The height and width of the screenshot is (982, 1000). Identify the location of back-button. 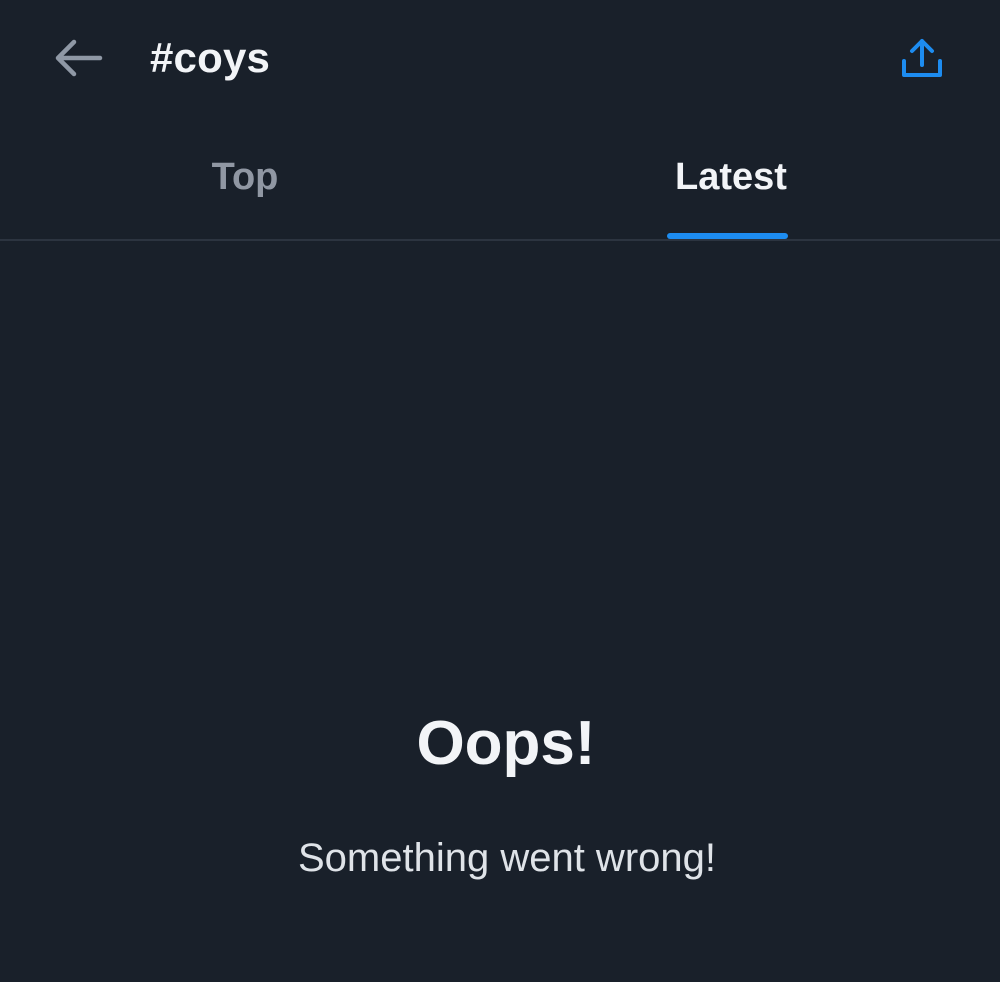
(78, 58).